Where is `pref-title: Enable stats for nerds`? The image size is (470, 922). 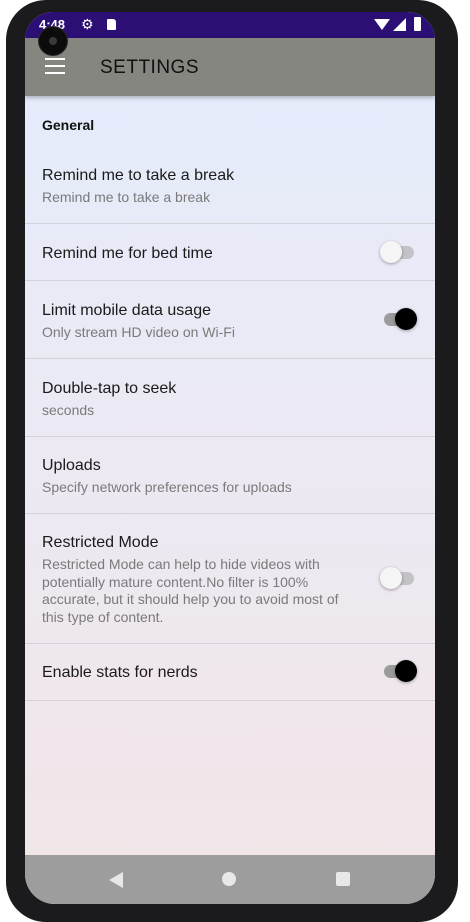
pref-title: Enable stats for nerds is located at coordinates (120, 672).